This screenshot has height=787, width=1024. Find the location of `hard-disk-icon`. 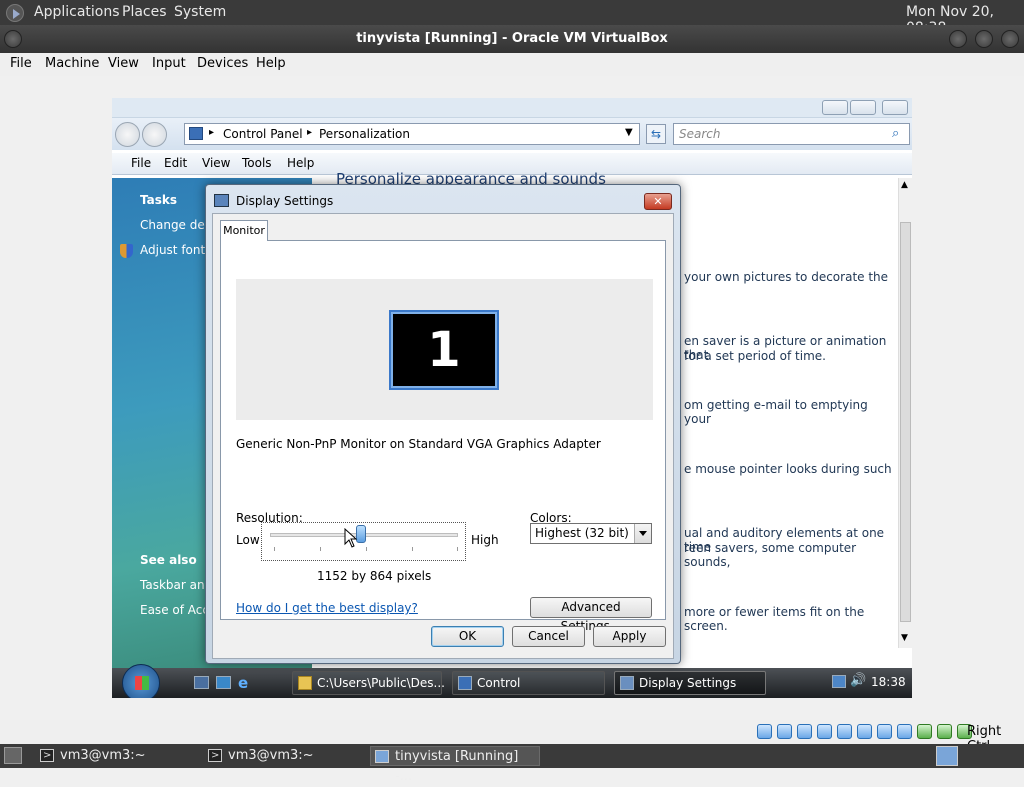

hard-disk-icon is located at coordinates (764, 731).